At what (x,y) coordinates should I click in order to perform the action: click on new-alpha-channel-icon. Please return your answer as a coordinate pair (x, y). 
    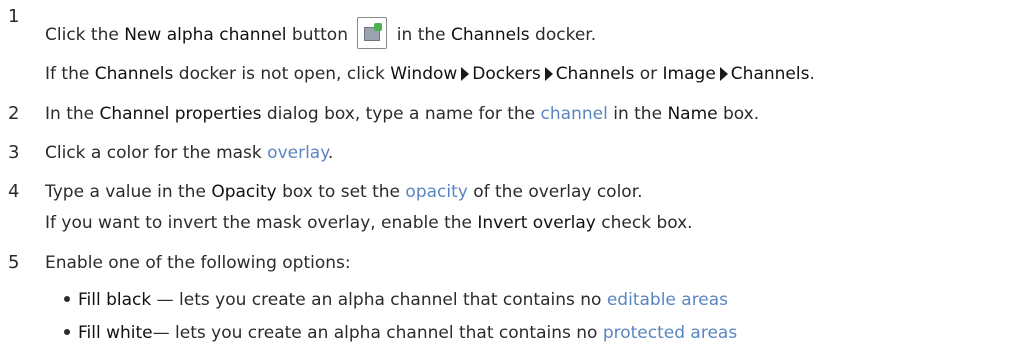
    Looking at the image, I should click on (372, 33).